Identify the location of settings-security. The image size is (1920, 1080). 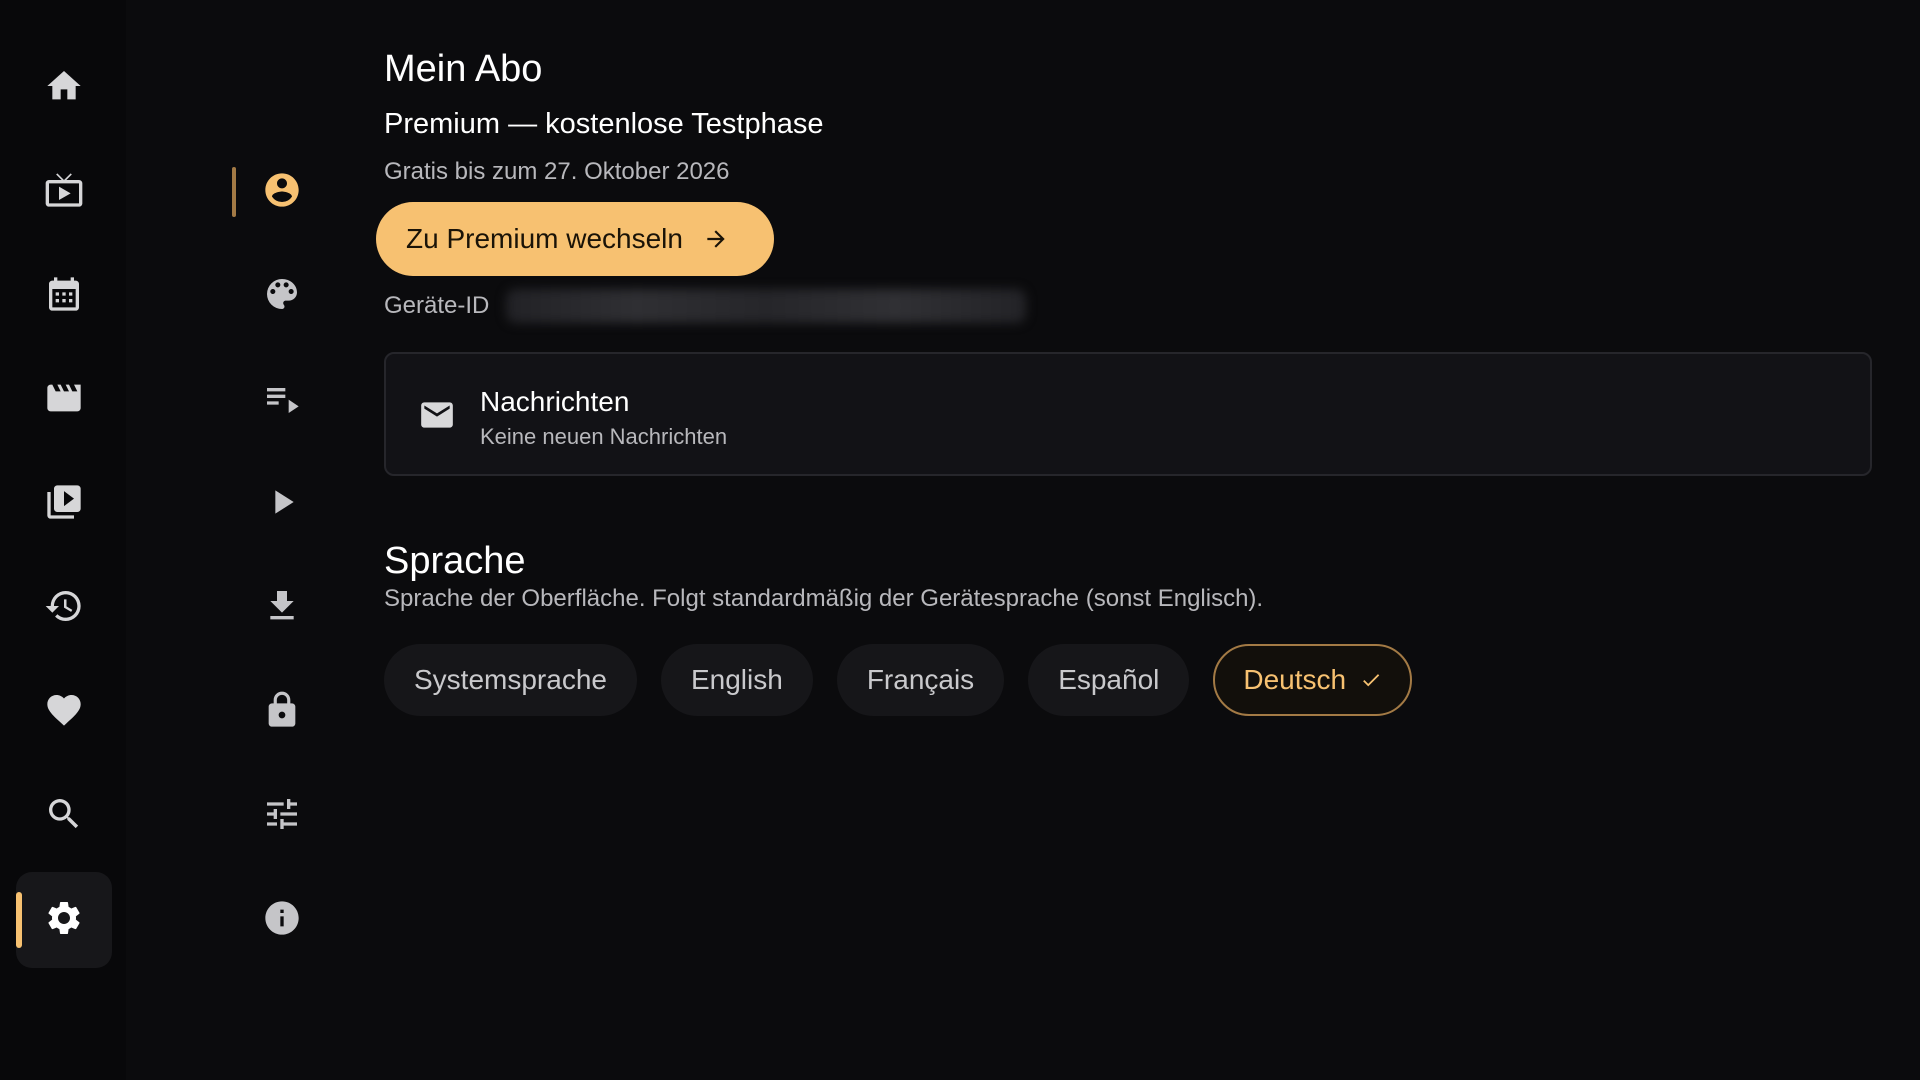
(282, 712).